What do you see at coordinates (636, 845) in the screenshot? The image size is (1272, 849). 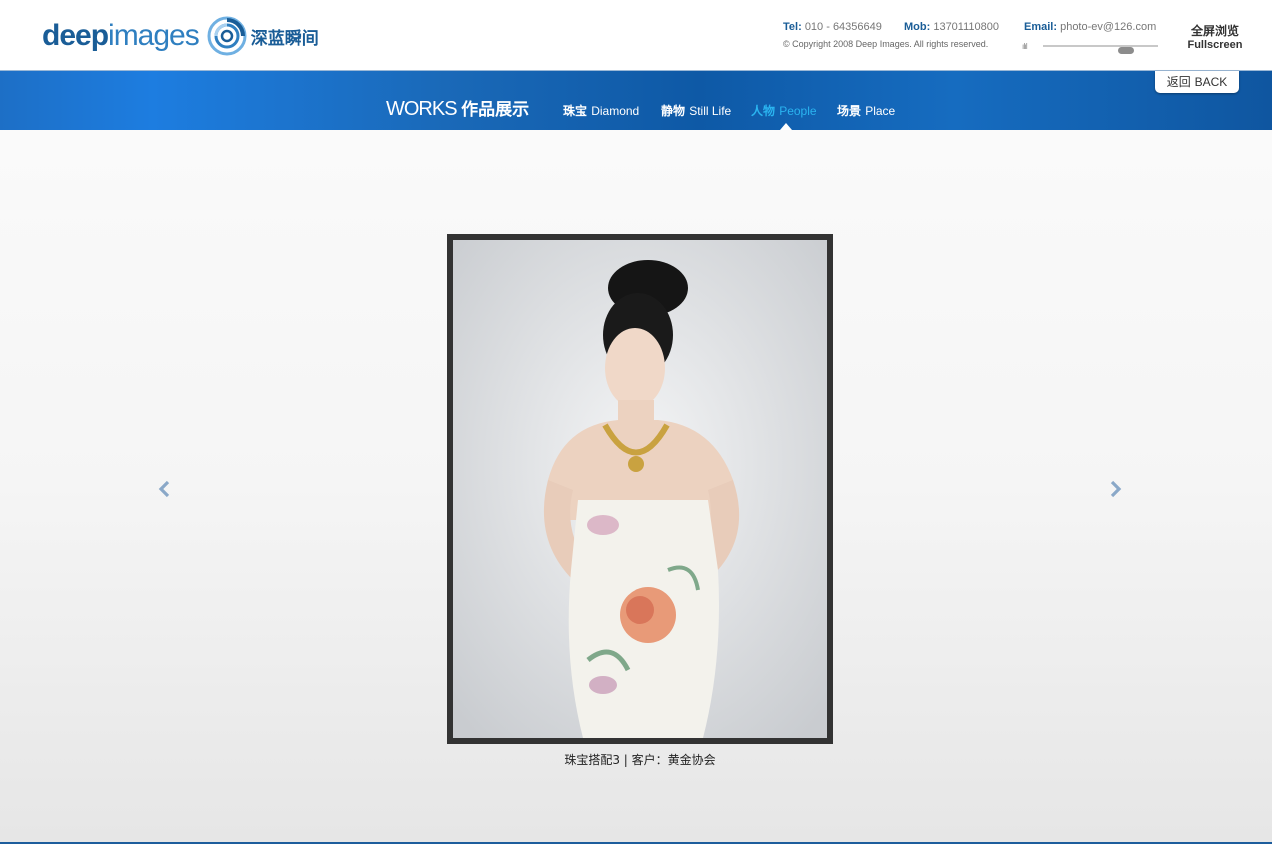 I see `bottom-border` at bounding box center [636, 845].